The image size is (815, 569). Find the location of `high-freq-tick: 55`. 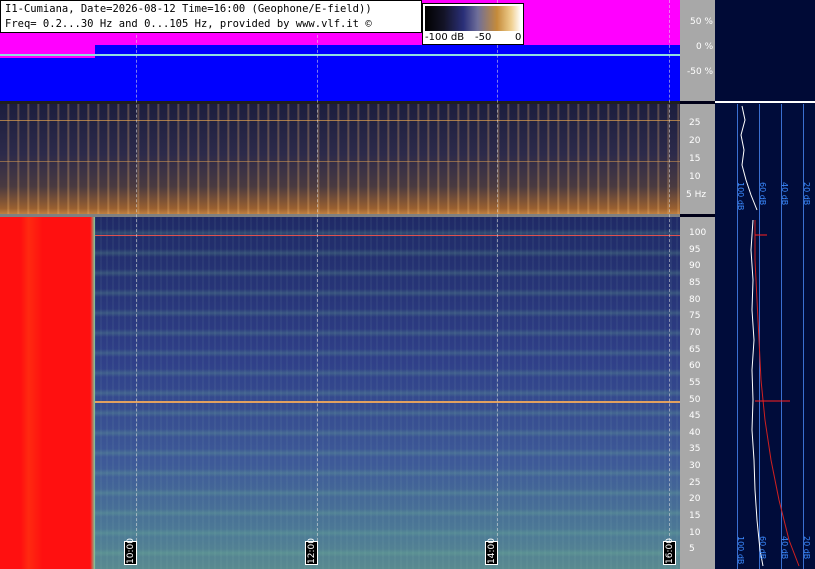

high-freq-tick: 55 is located at coordinates (695, 382).